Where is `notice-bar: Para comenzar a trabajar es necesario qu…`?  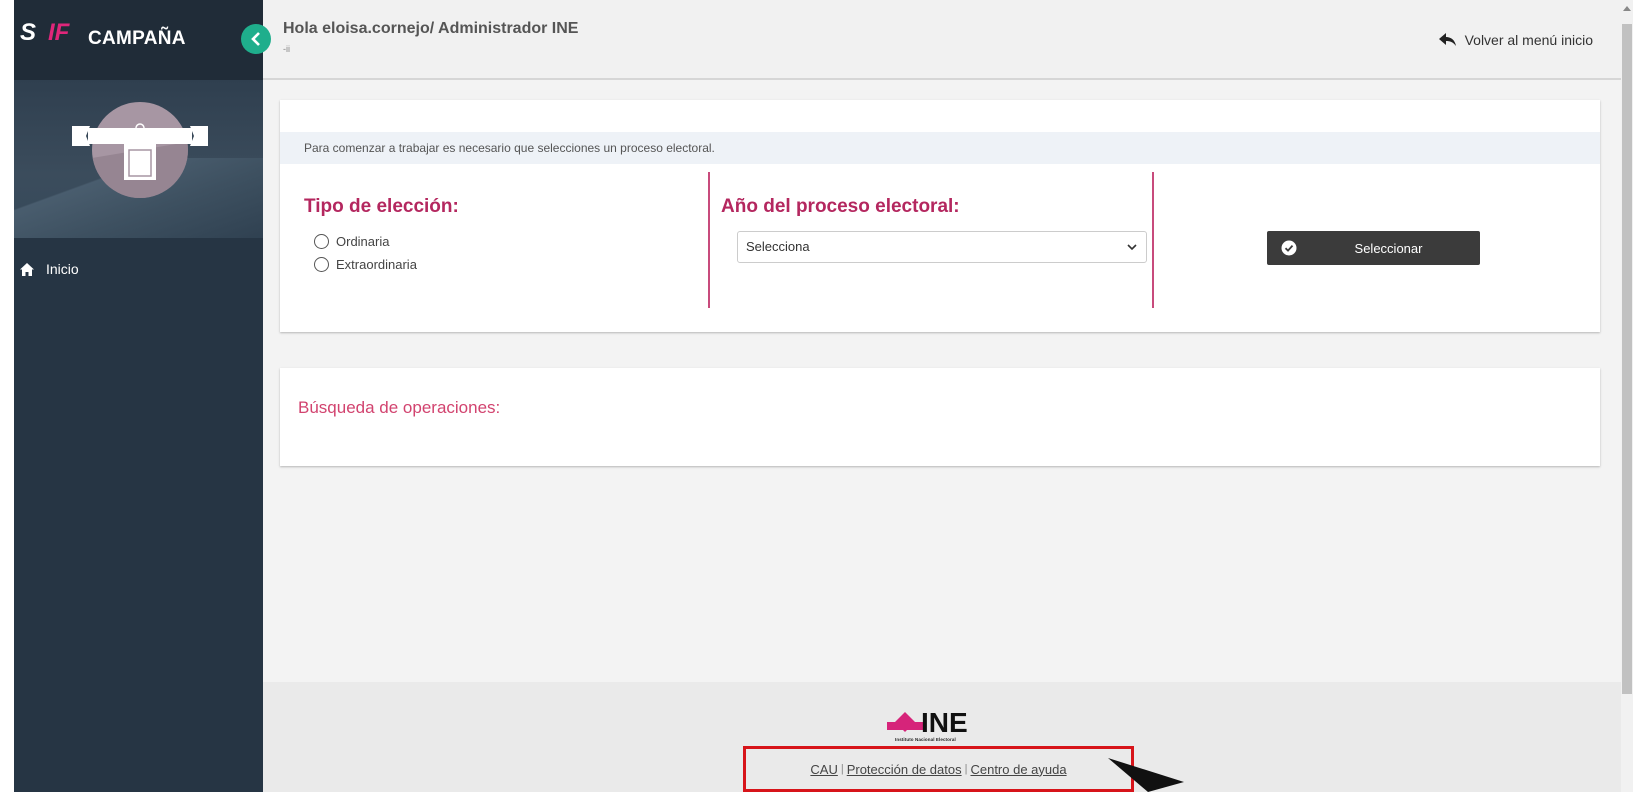
notice-bar: Para comenzar a trabajar es necesario qu… is located at coordinates (940, 148).